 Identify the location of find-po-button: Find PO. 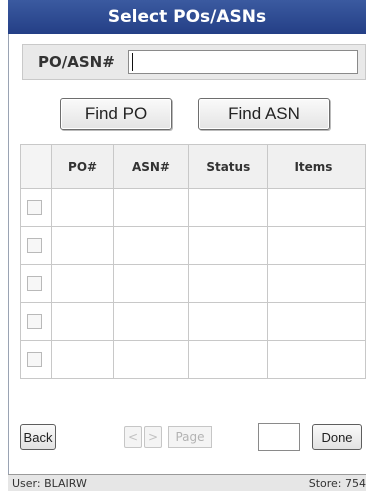
(116, 114).